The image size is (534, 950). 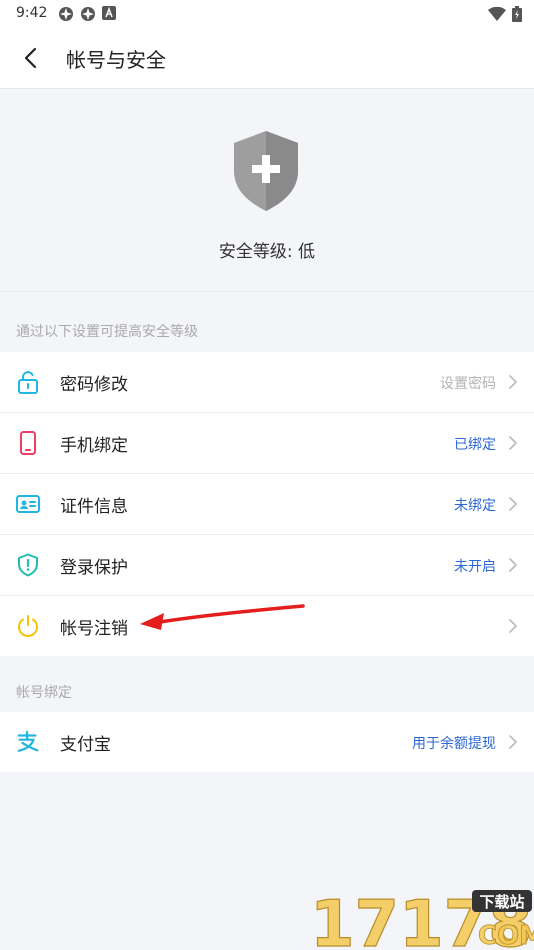 I want to click on security-level-text: 安全等级: 低, so click(x=267, y=252).